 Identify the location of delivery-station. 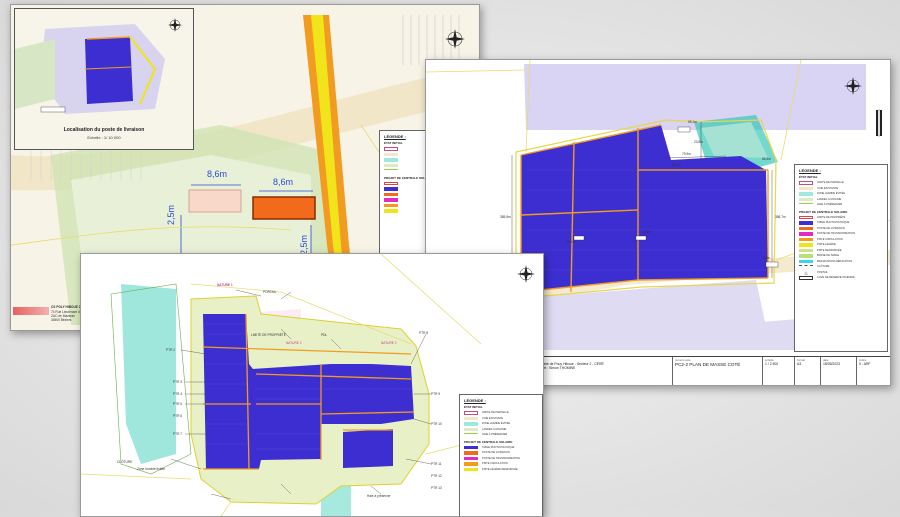
(284, 208).